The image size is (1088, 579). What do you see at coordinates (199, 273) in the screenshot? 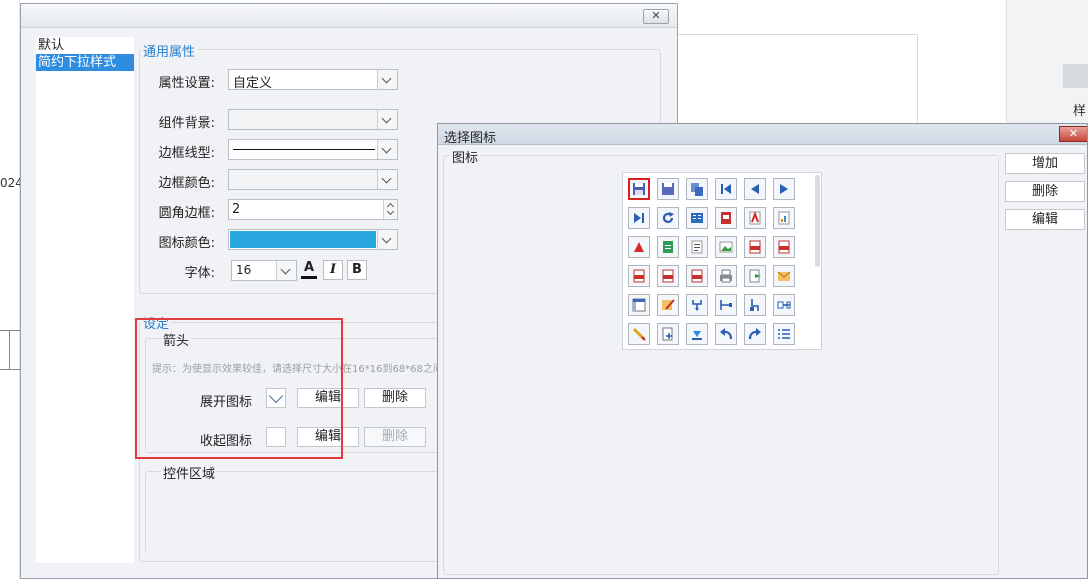
I see `font-label: 字体:` at bounding box center [199, 273].